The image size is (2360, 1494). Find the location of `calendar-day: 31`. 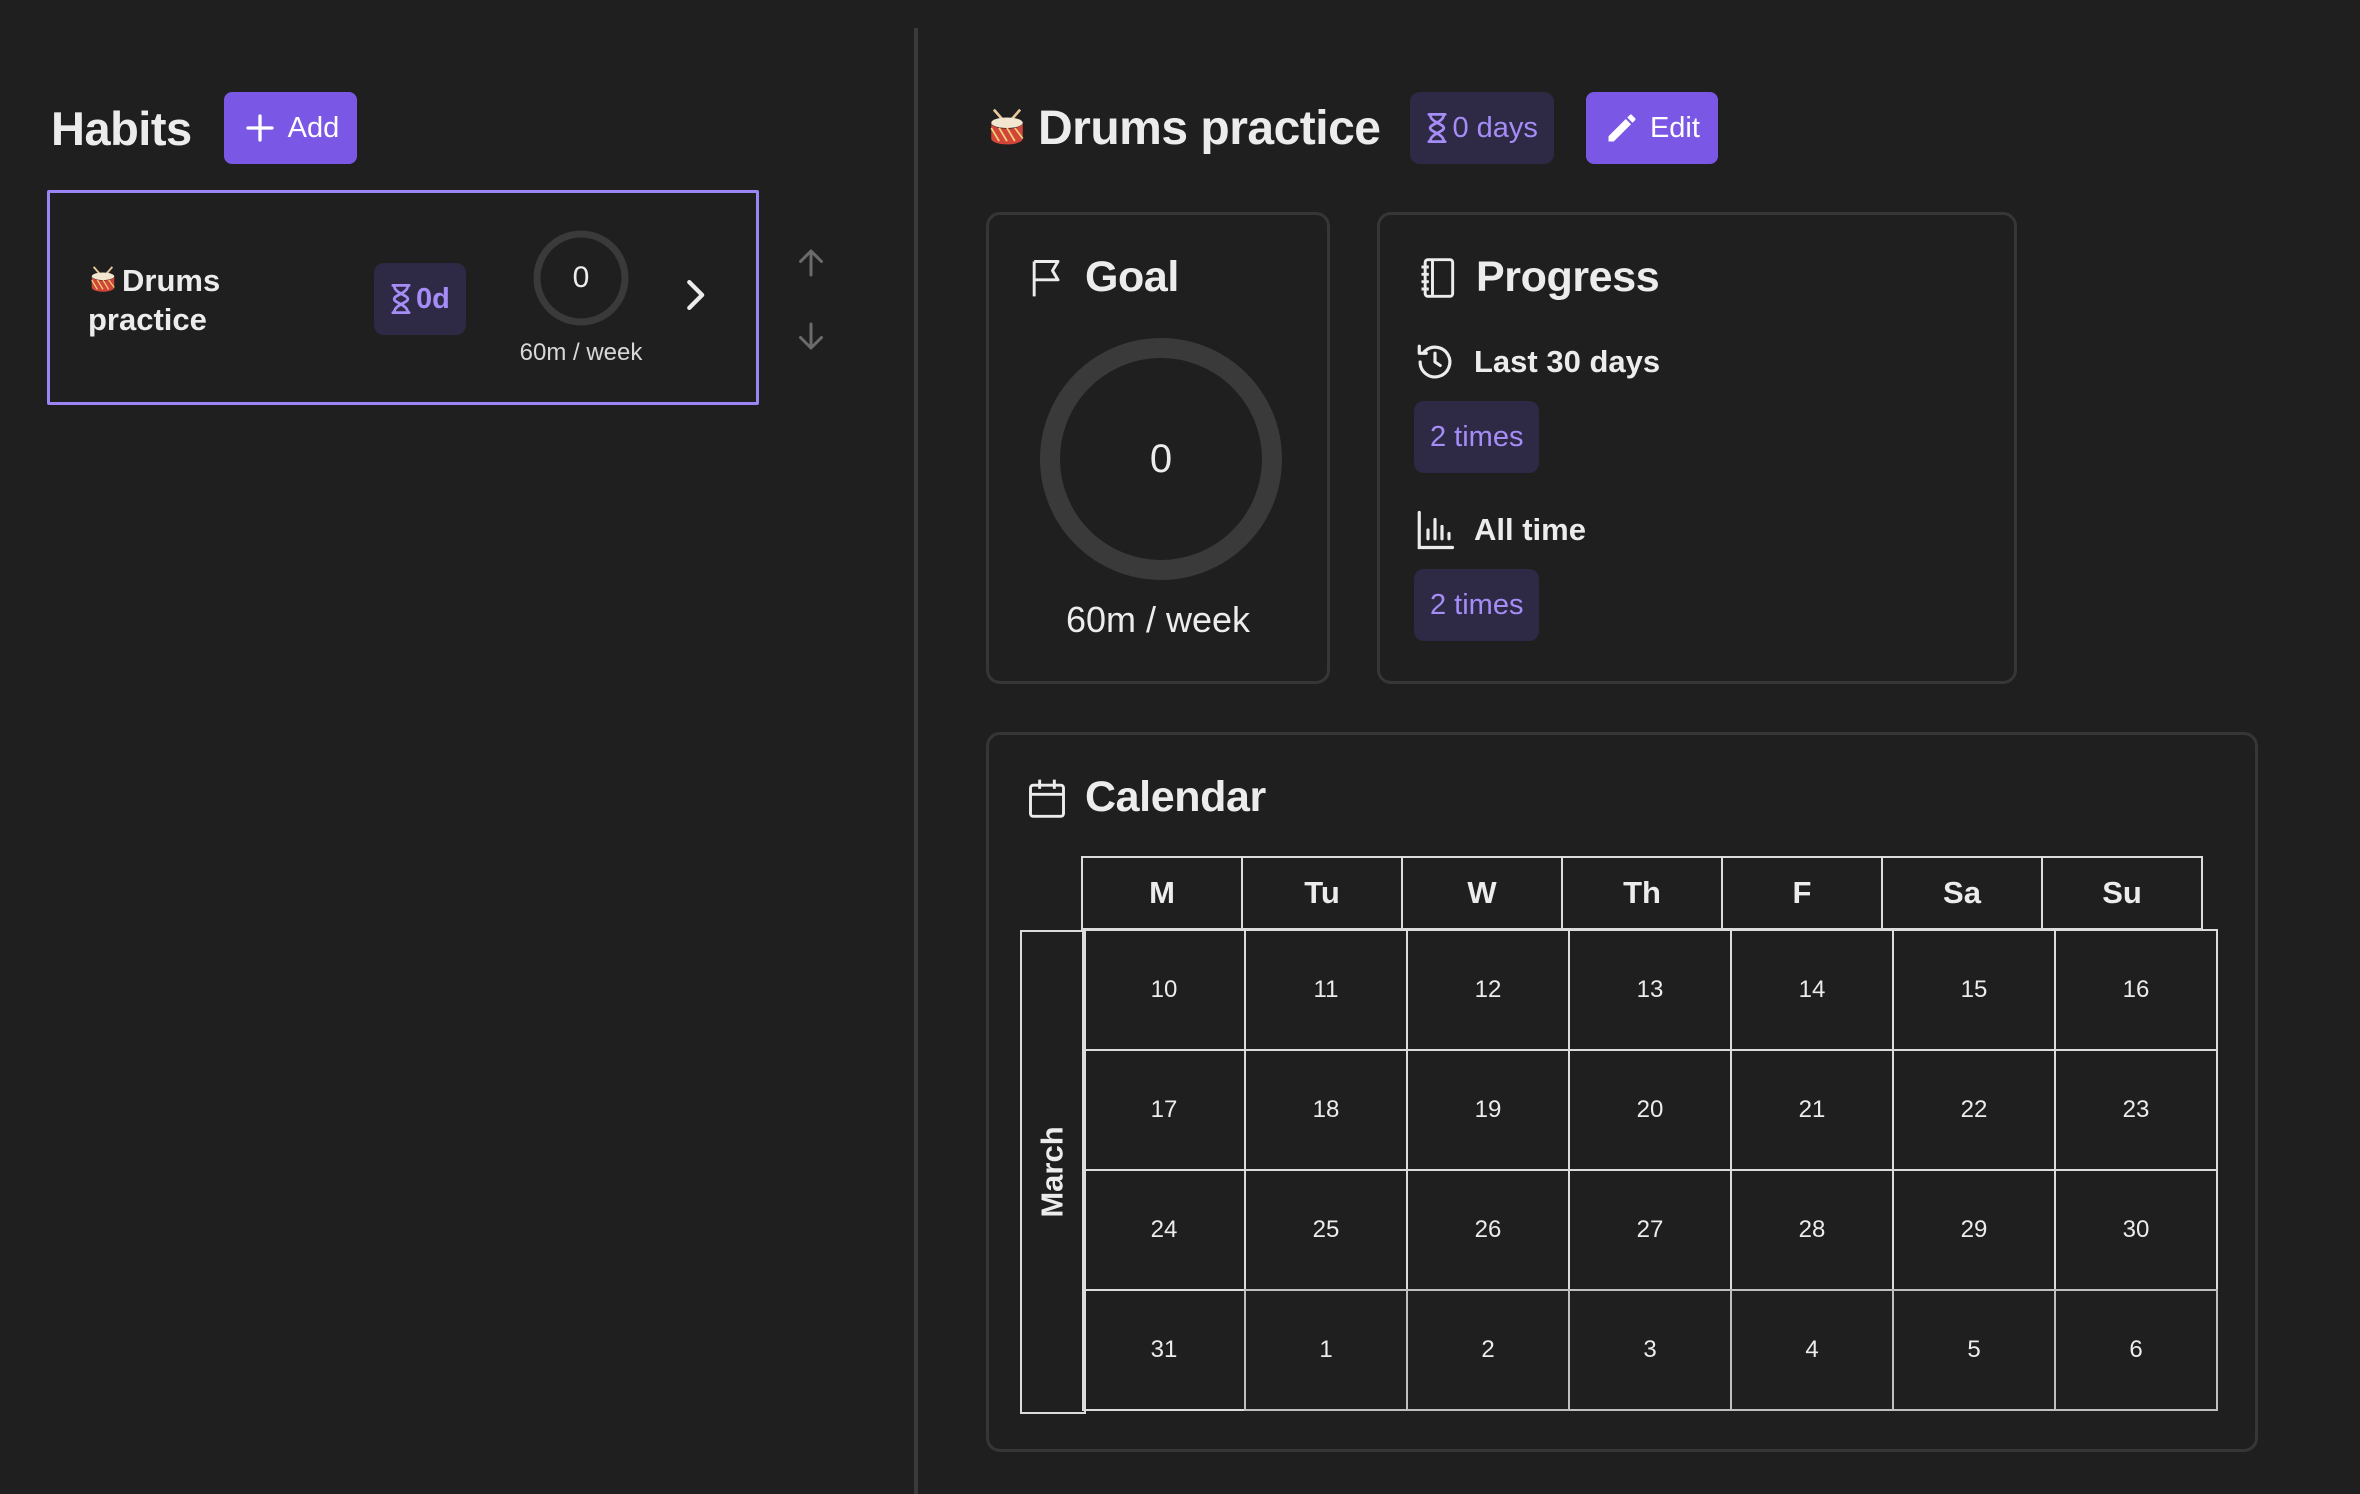

calendar-day: 31 is located at coordinates (1164, 1350).